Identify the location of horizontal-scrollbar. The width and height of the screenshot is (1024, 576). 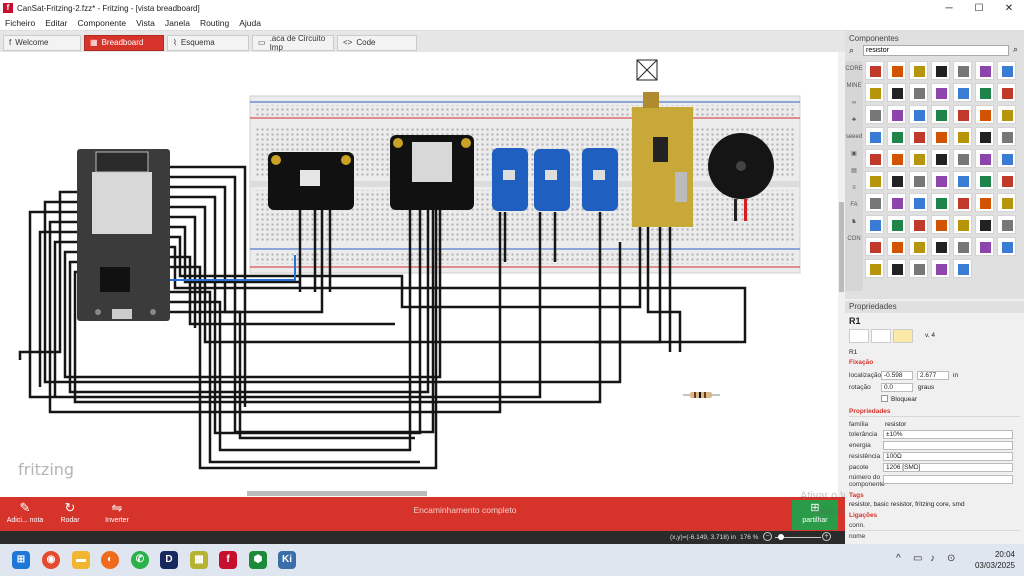
(419, 493).